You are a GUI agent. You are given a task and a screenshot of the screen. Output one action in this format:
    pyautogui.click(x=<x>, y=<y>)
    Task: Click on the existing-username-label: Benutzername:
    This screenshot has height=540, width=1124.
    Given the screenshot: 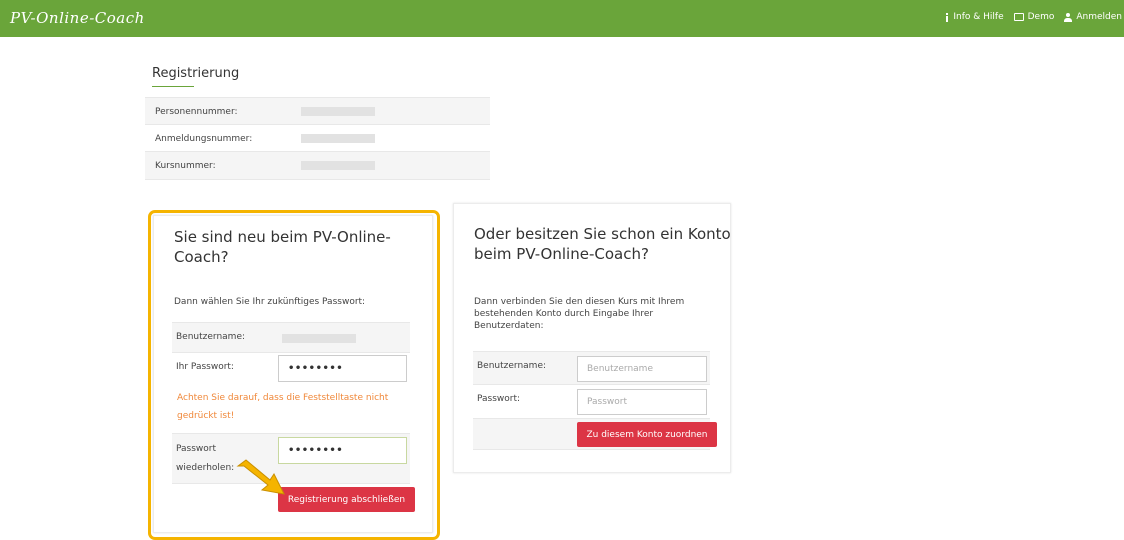 What is the action you would take?
    pyautogui.click(x=512, y=366)
    